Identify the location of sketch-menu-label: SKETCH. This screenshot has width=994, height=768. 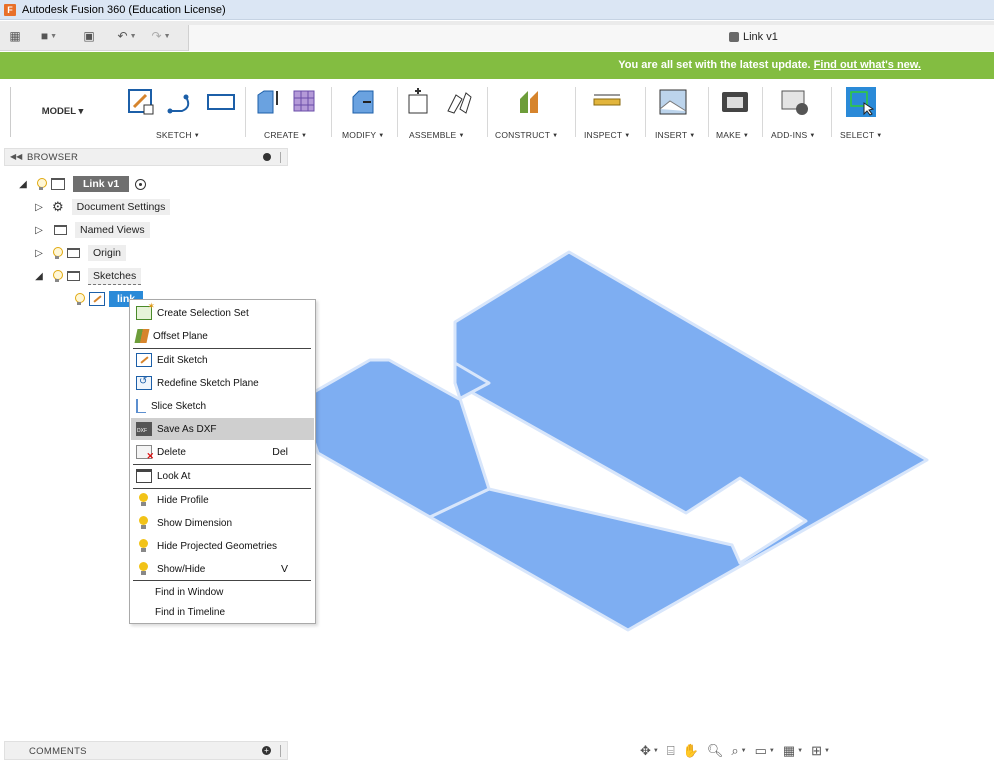
(174, 135).